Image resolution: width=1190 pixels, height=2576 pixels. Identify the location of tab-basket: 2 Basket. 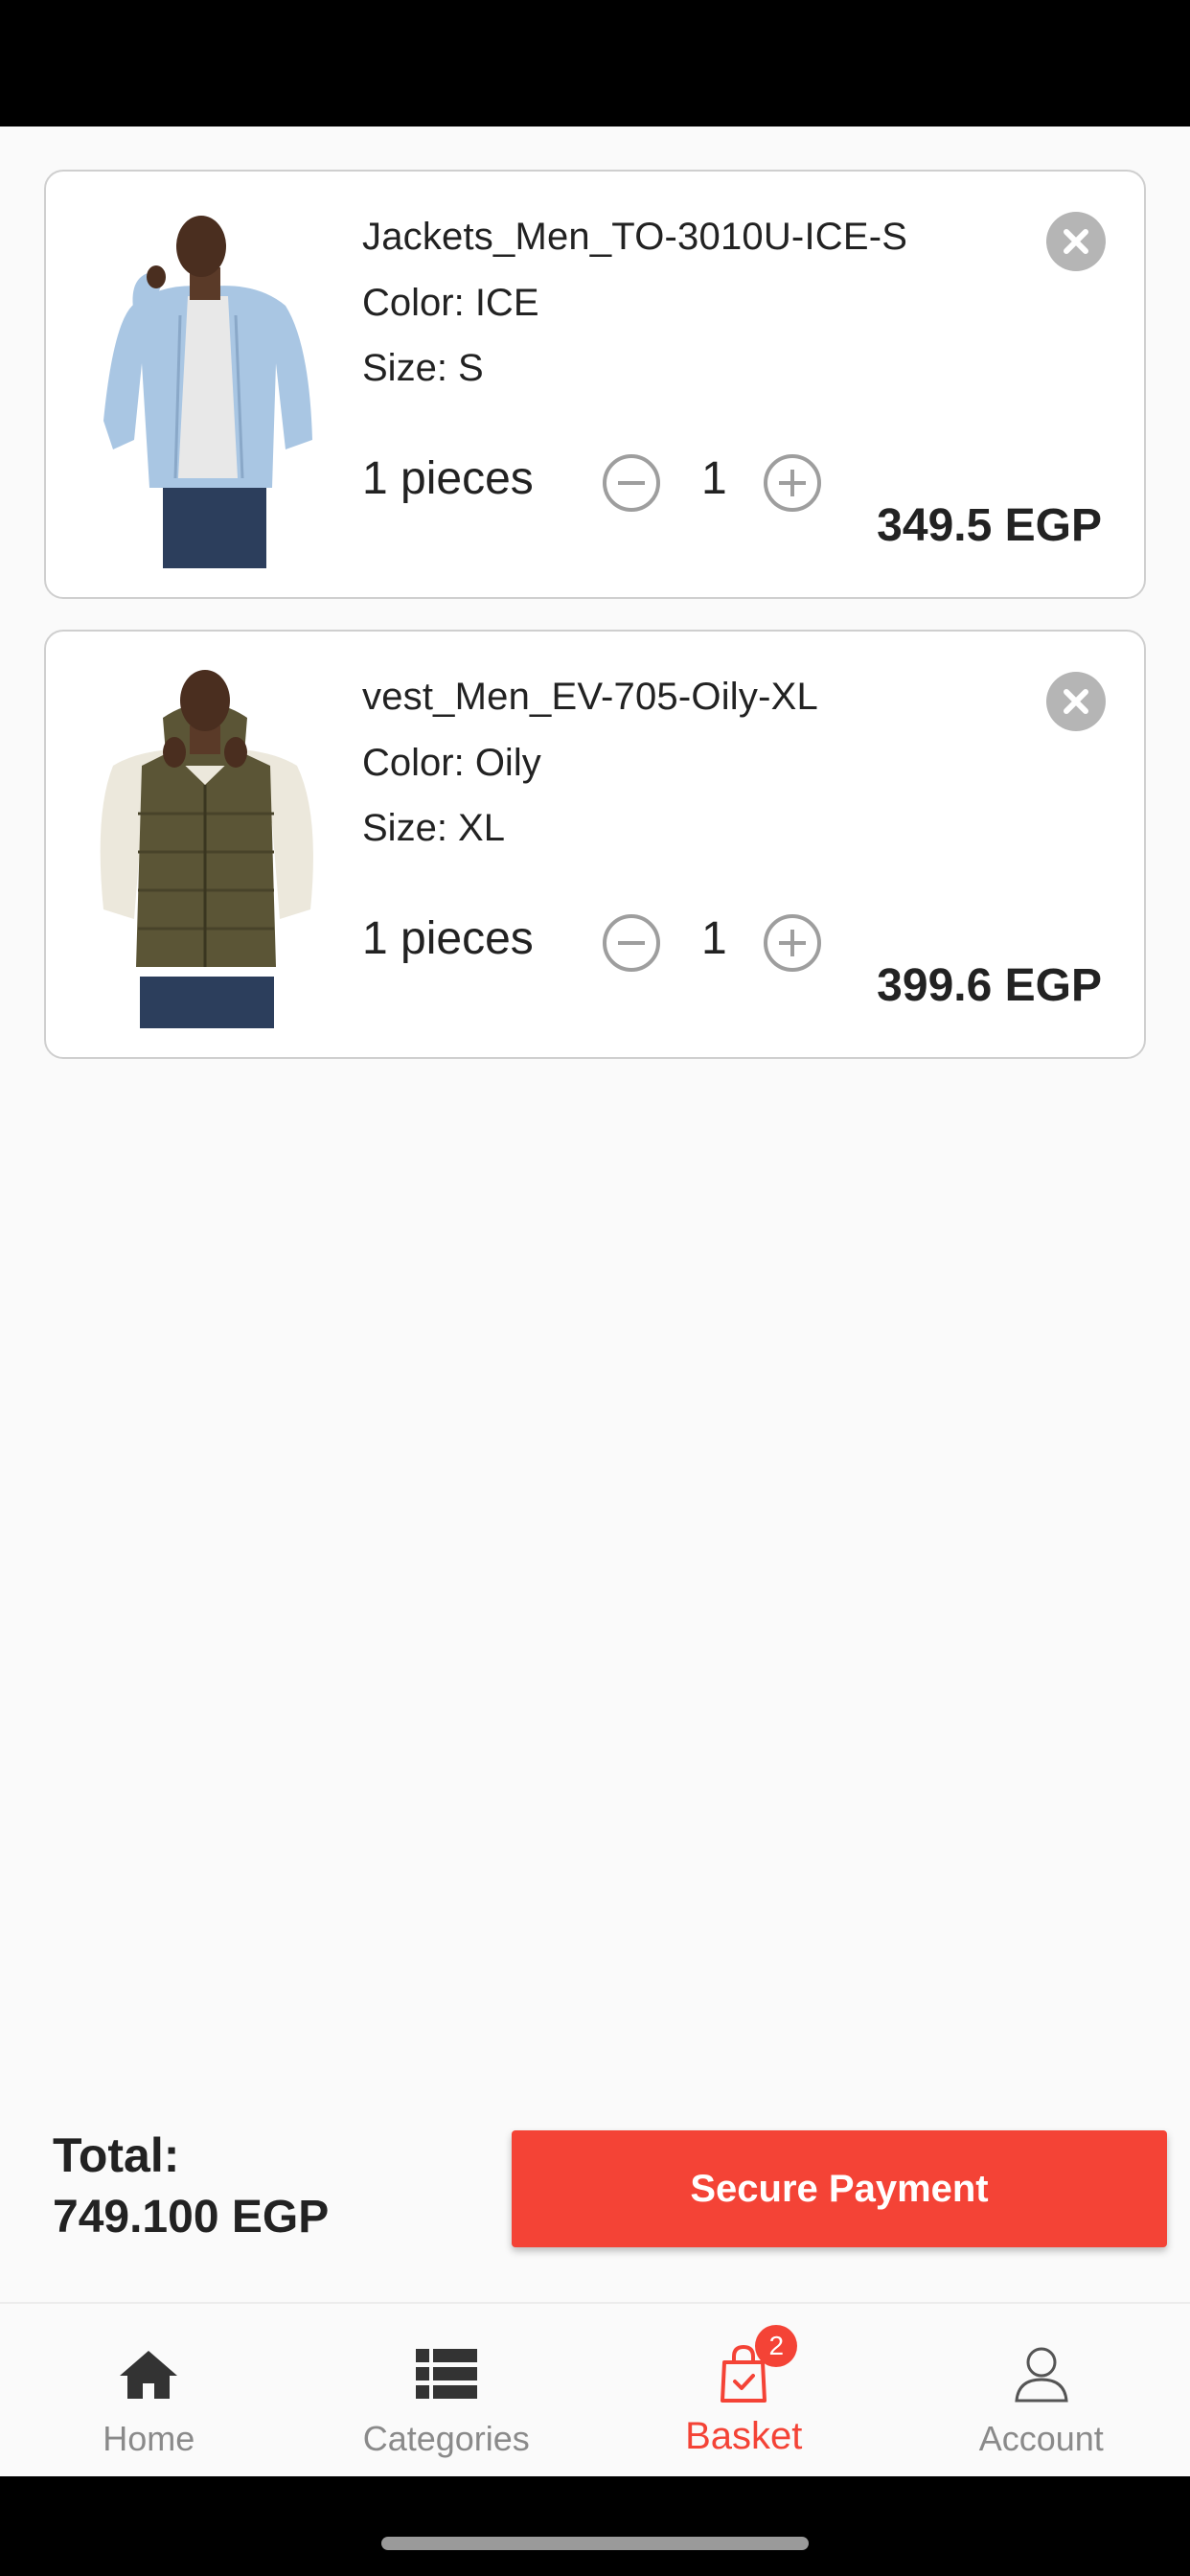
(744, 2390).